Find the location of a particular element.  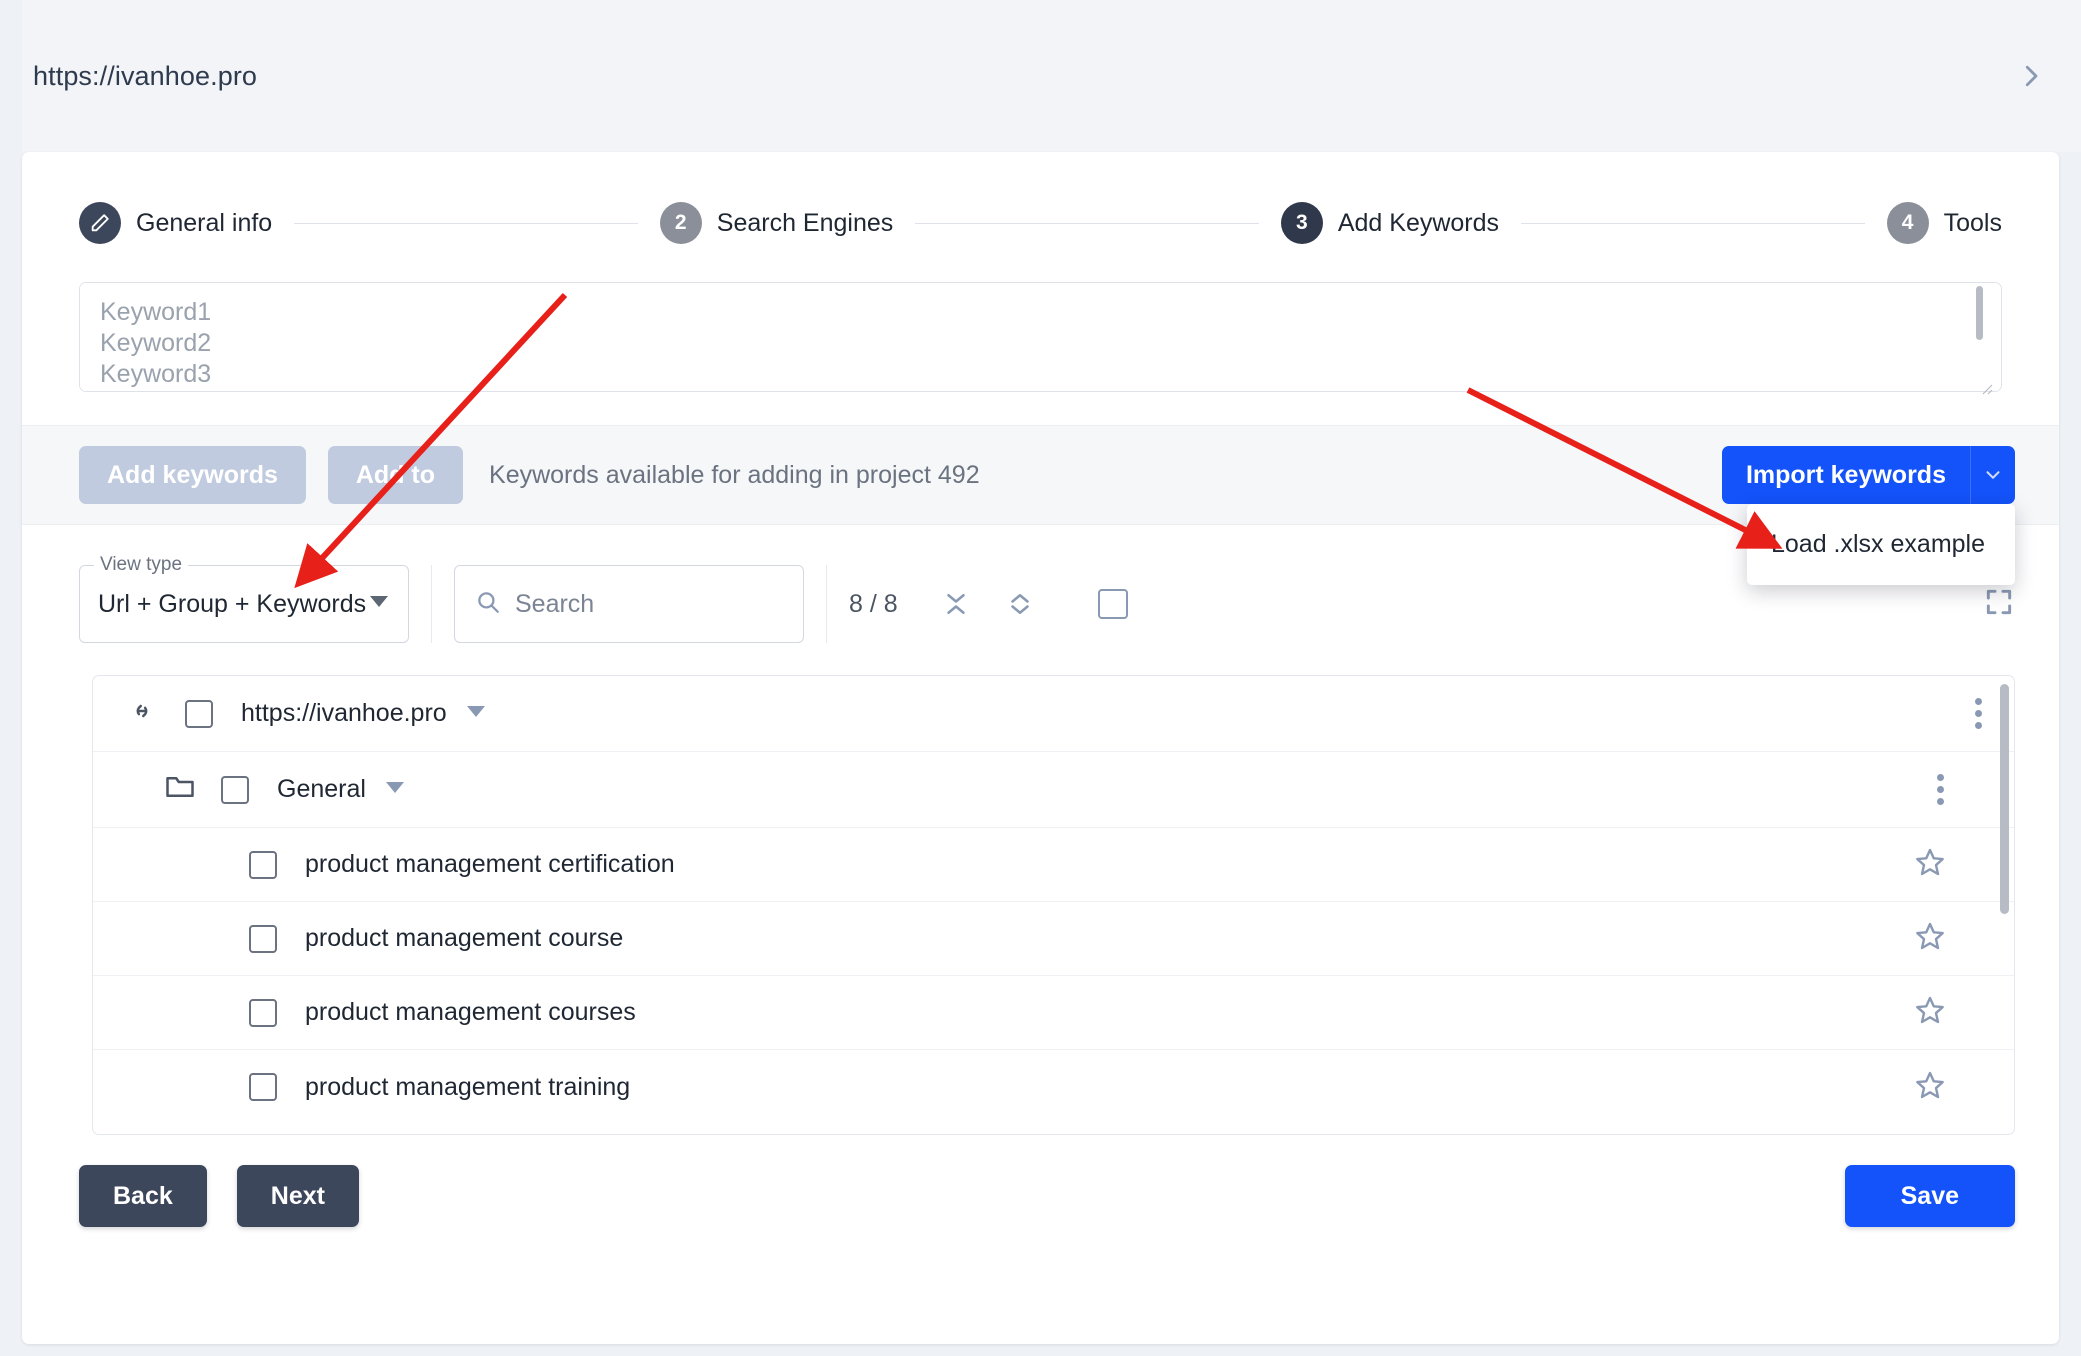

link-icon is located at coordinates (142, 713).